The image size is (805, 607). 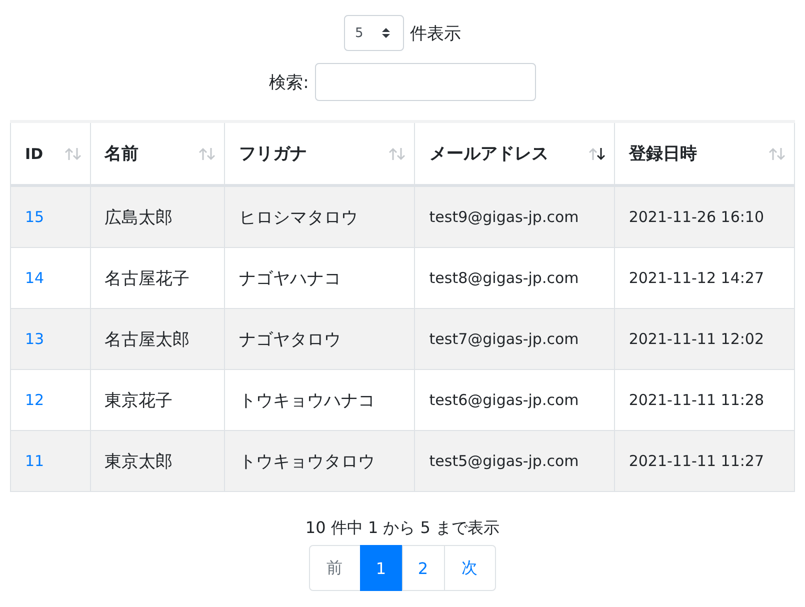 I want to click on table-cell: 2021-11-11 11:28, so click(x=696, y=400).